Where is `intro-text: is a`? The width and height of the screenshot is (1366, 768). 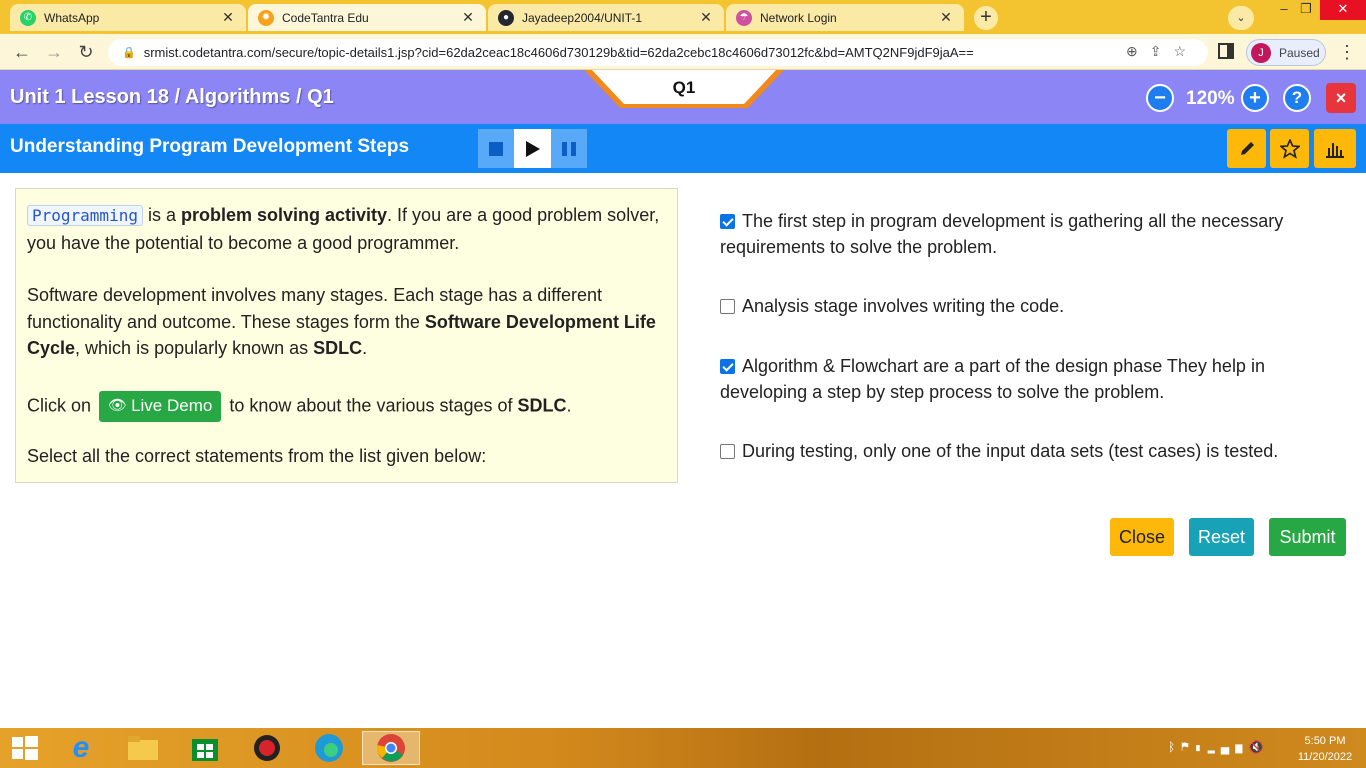
intro-text: is a is located at coordinates (161, 215).